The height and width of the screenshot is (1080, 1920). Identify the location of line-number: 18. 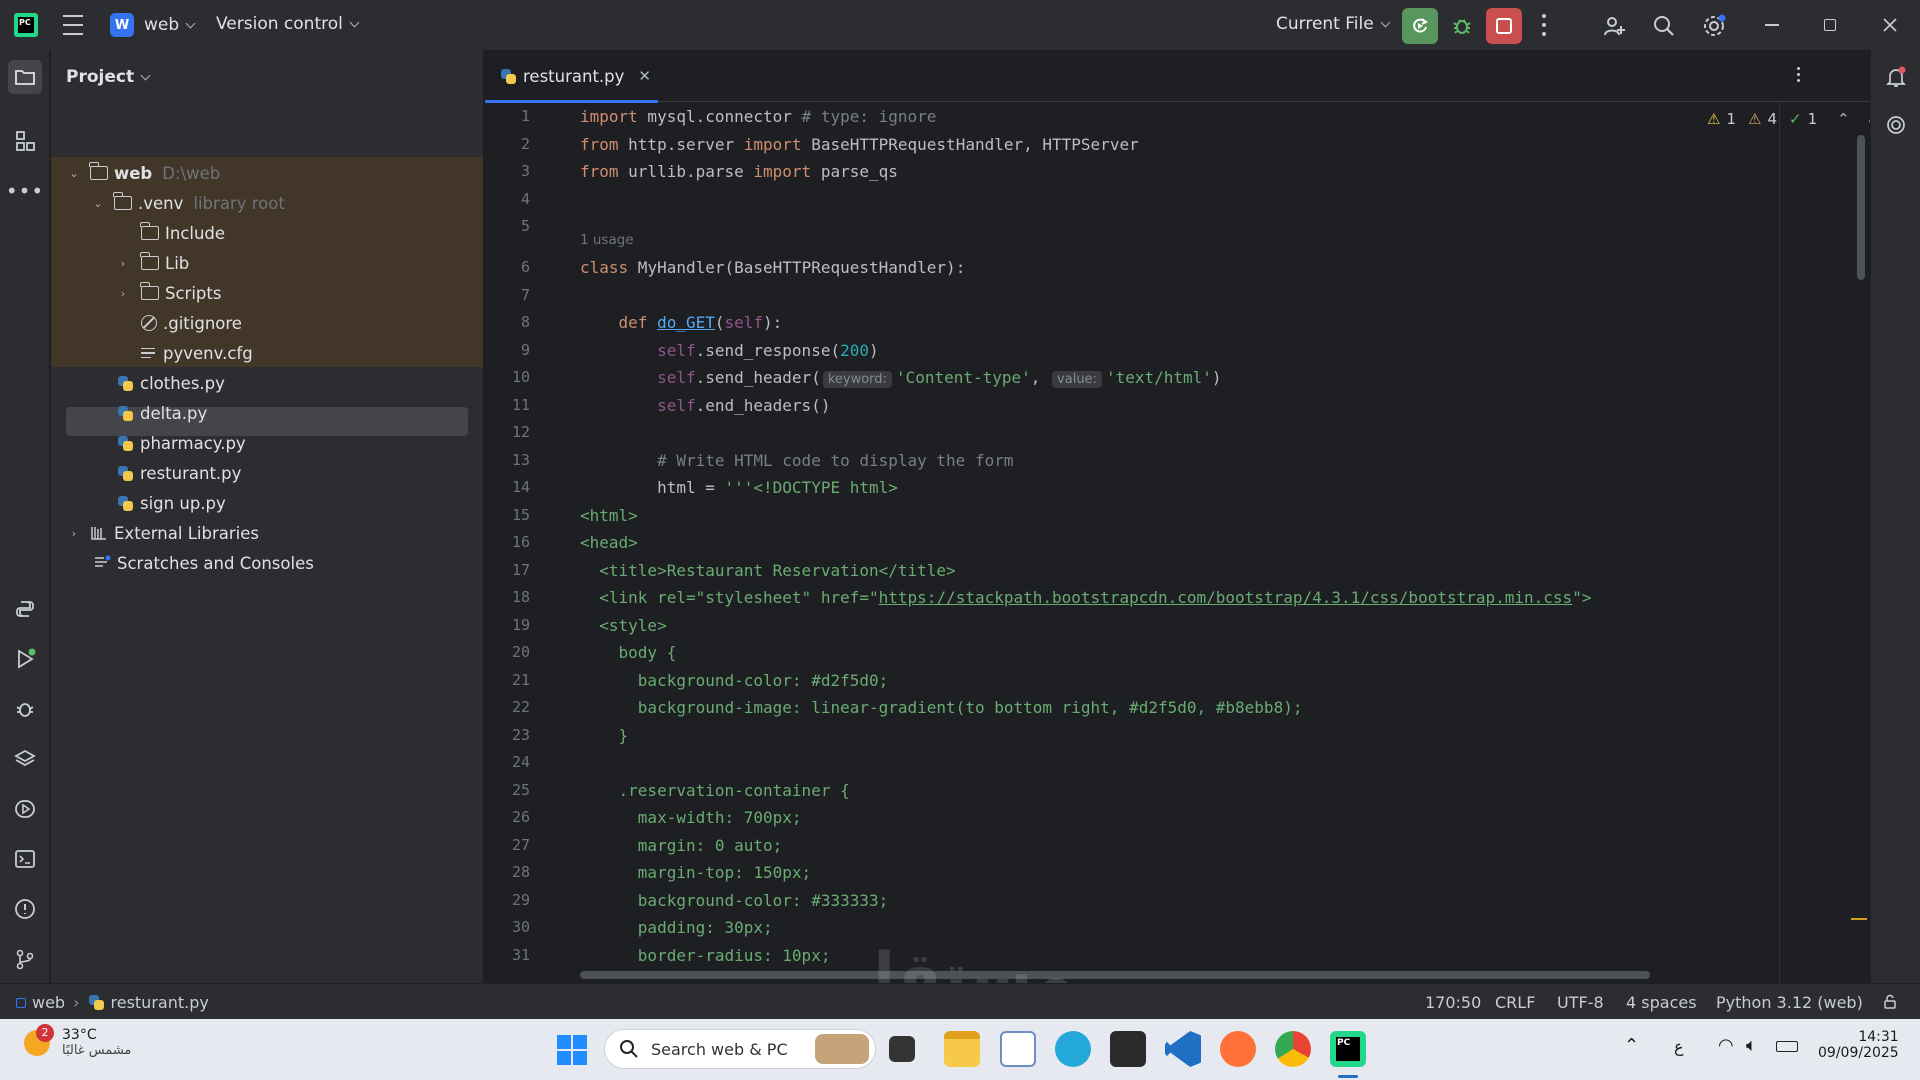
(521, 597).